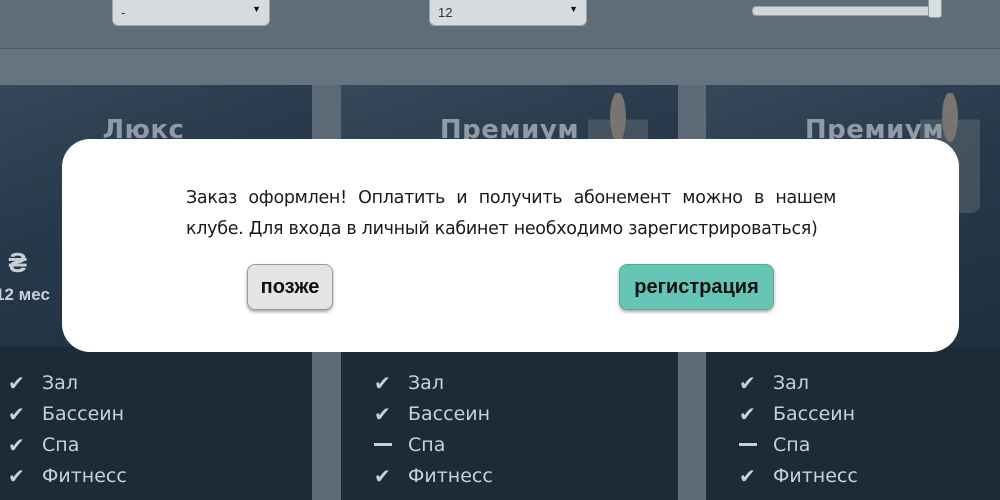 The height and width of the screenshot is (500, 1000). I want to click on register-button: регистрация, so click(696, 287).